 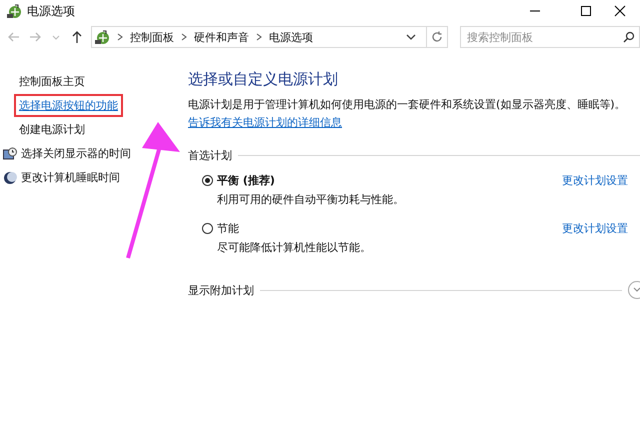 What do you see at coordinates (221, 290) in the screenshot?
I see `group-title: 显示附加计划` at bounding box center [221, 290].